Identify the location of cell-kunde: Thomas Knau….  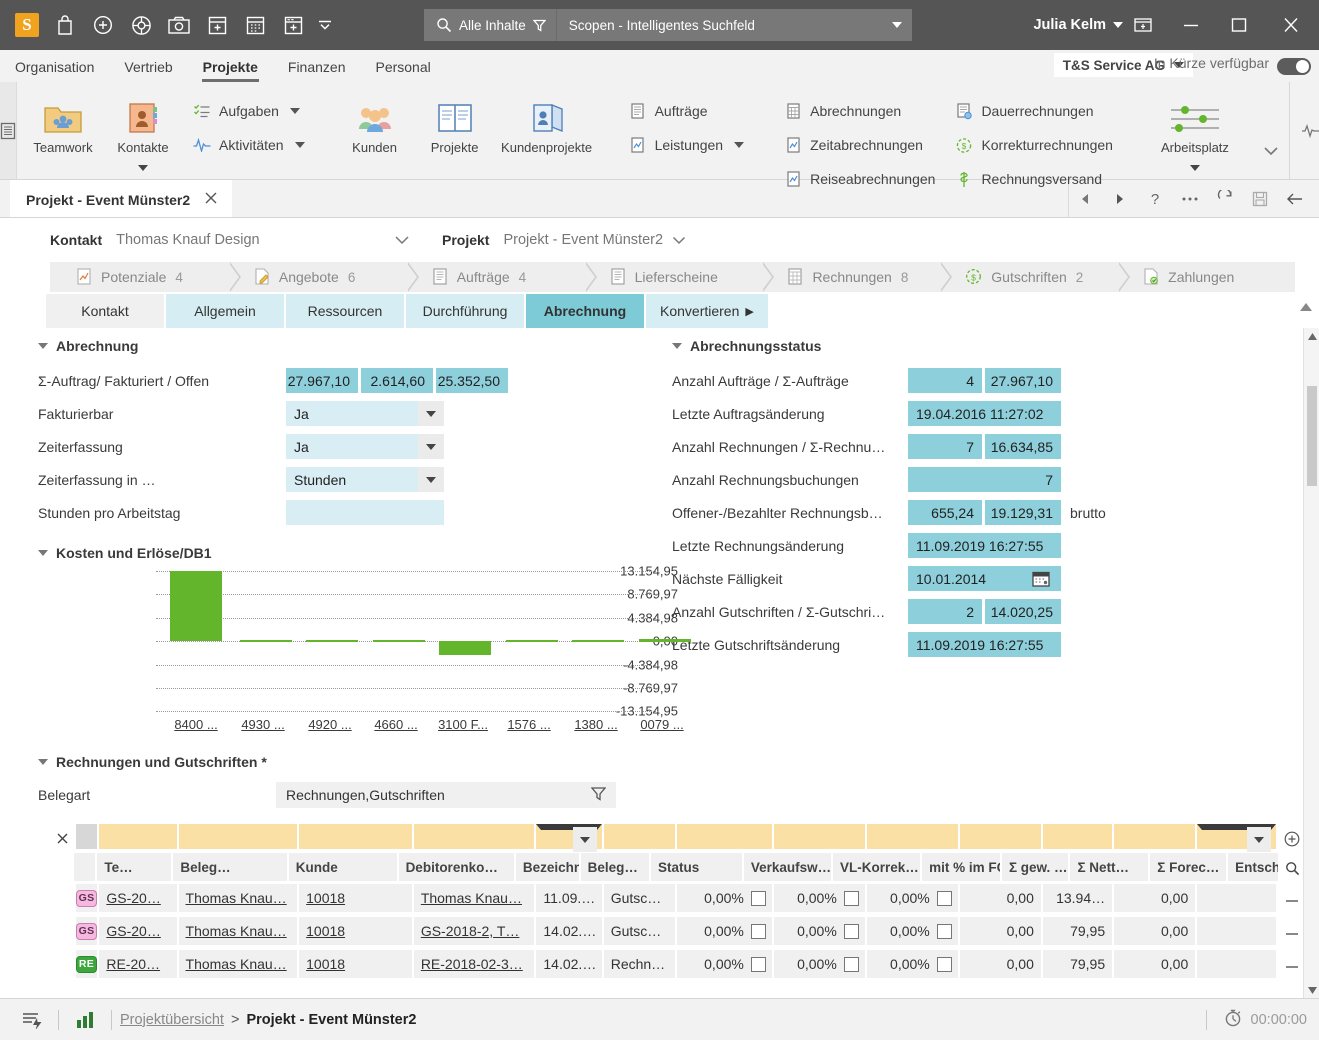
(238, 931).